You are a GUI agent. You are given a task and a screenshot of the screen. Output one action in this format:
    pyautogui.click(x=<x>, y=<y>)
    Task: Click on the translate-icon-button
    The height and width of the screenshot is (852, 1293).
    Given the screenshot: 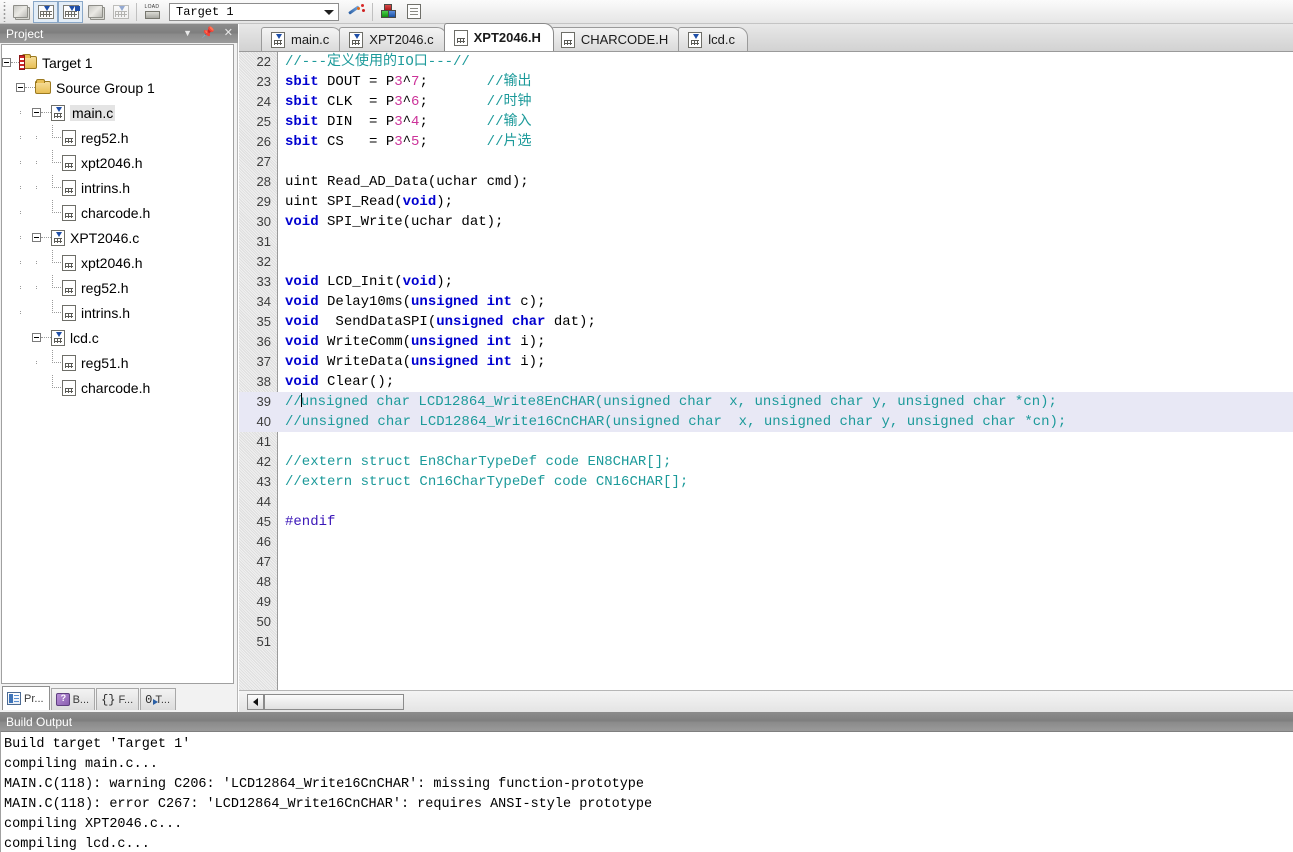 What is the action you would take?
    pyautogui.click(x=20, y=12)
    